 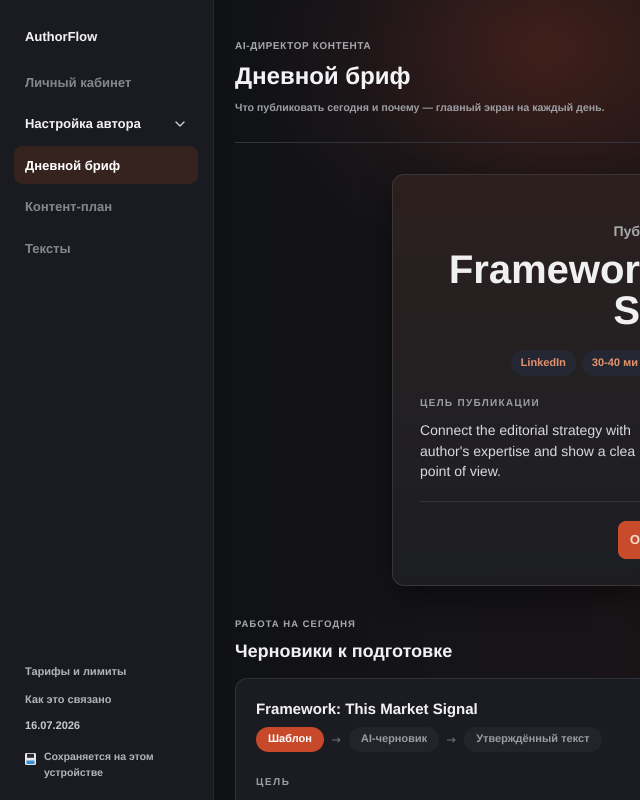 I want to click on nav-item: Контент-план, so click(x=106, y=207).